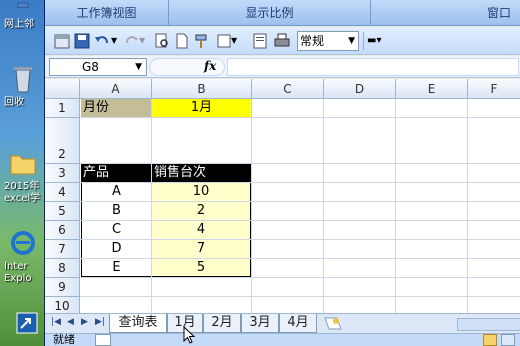 This screenshot has height=346, width=520. Describe the element at coordinates (260, 323) in the screenshot. I see `tab-mar: 3月` at that location.